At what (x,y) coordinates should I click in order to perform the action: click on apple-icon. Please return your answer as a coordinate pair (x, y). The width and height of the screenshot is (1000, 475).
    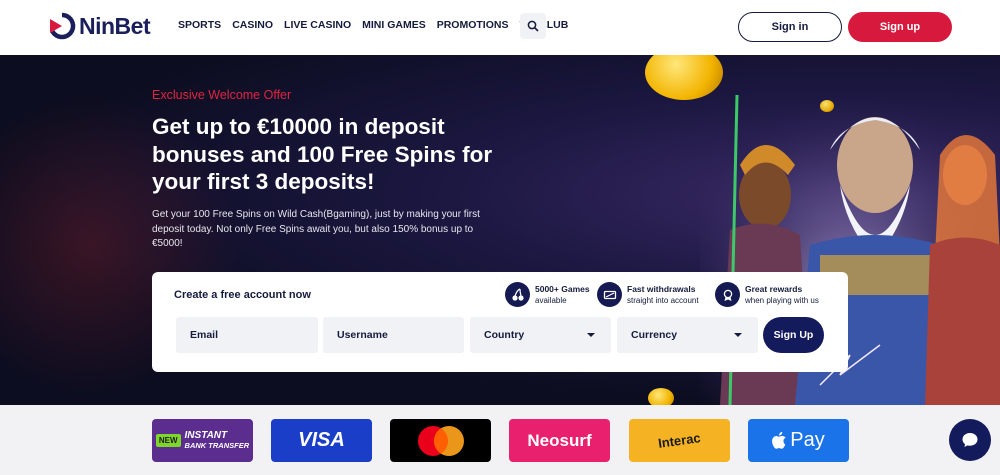
    Looking at the image, I should click on (779, 440).